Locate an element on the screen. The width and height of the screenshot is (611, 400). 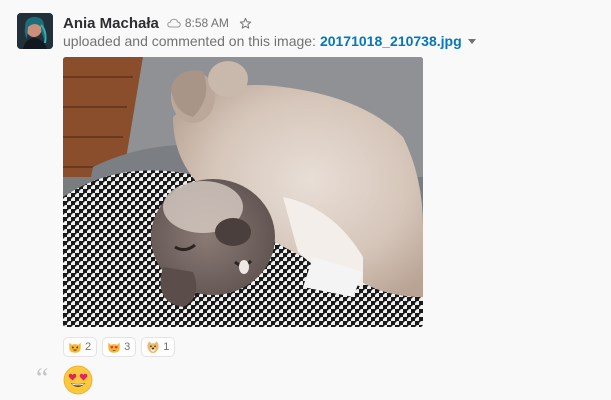
file-name-link: 20171018_210738.jpg is located at coordinates (391, 41).